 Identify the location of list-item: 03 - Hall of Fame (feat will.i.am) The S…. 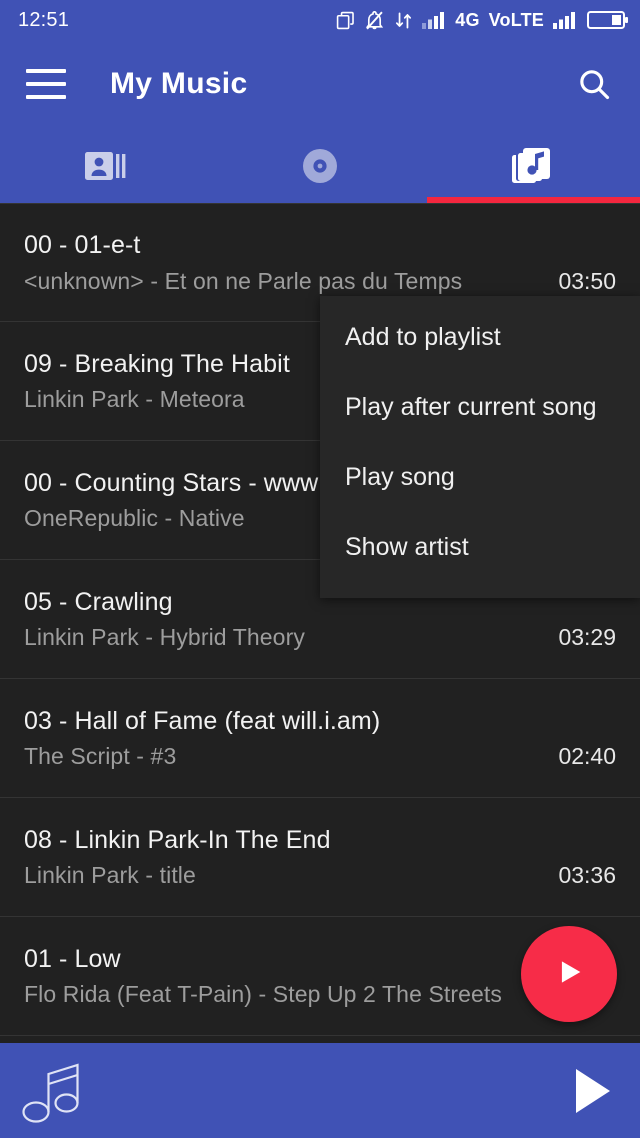
(320, 738).